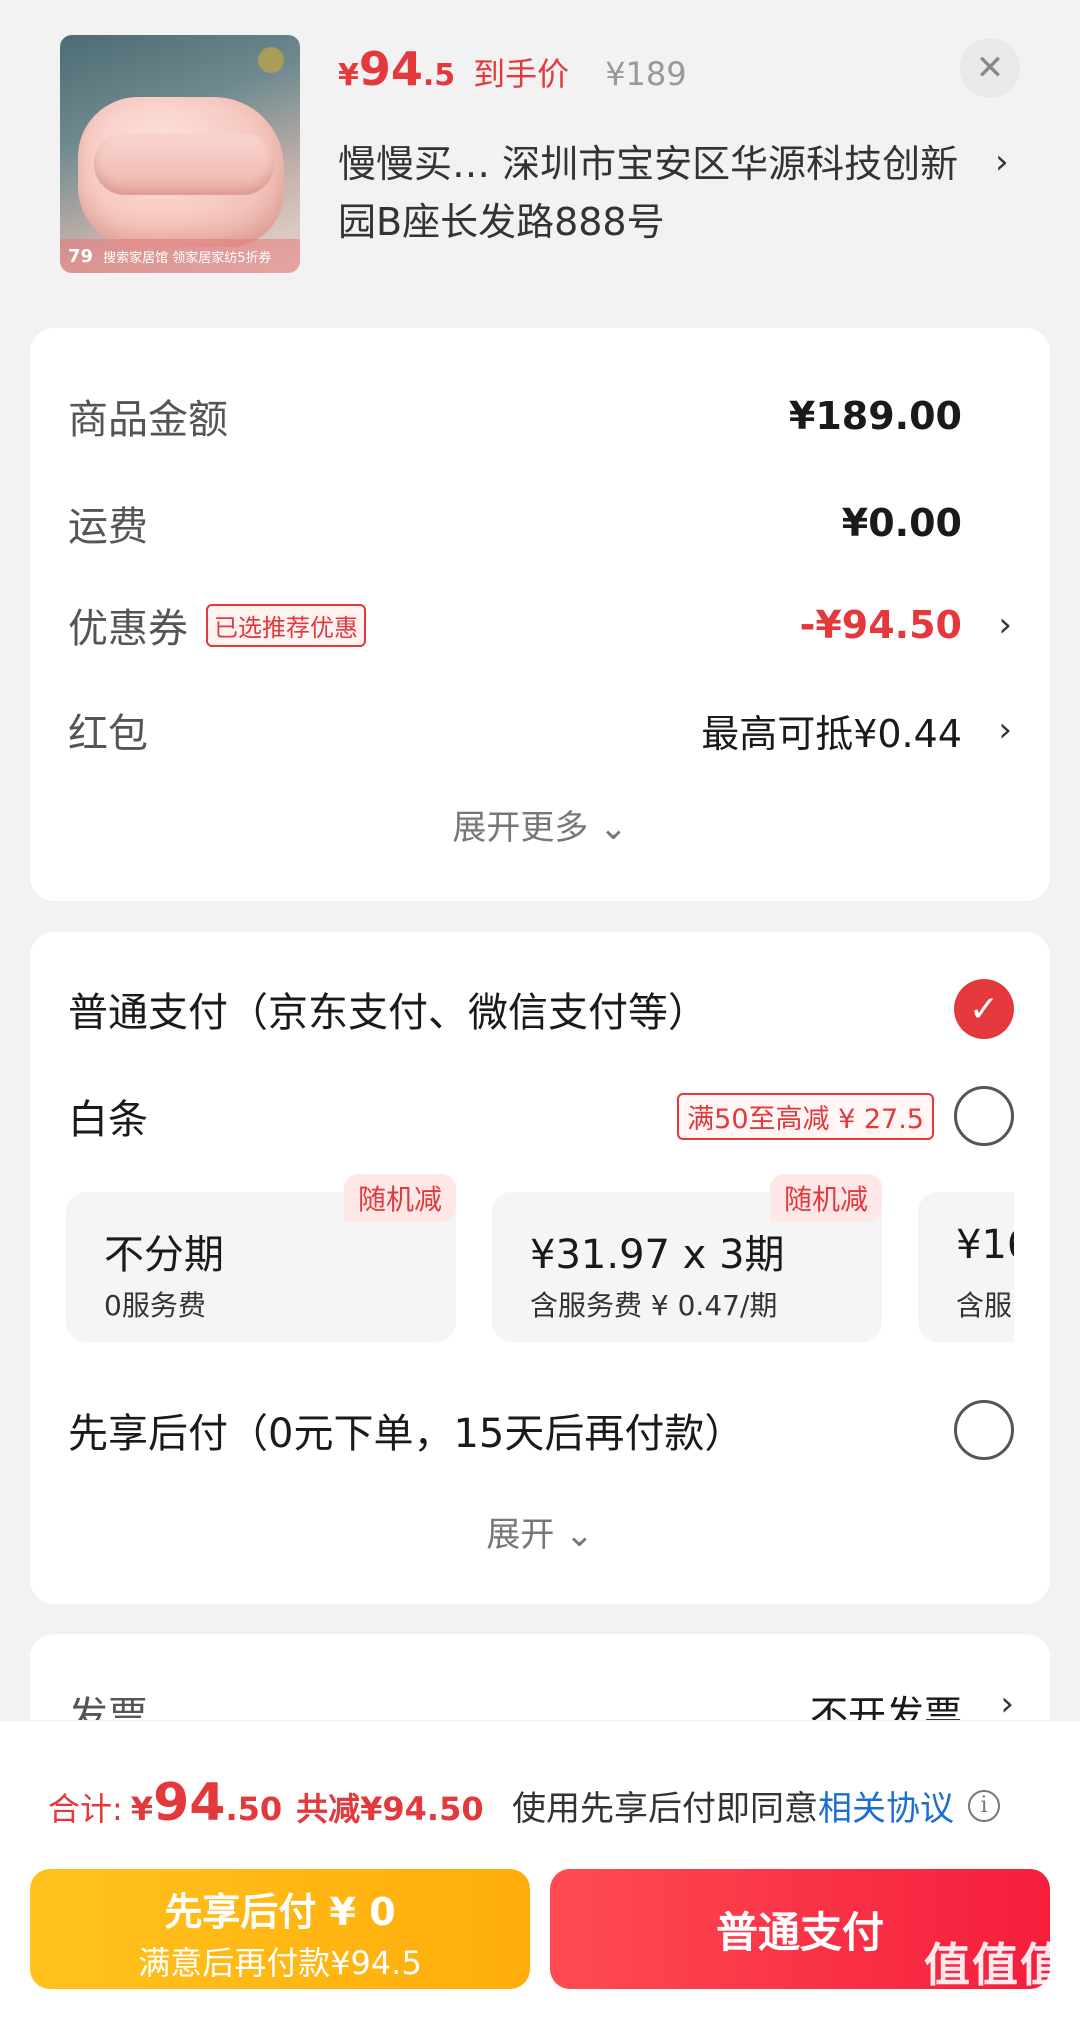 Image resolution: width=1080 pixels, height=2024 pixels. I want to click on price-line: ¥ 94 .5 到手价 ¥189, so click(512, 69).